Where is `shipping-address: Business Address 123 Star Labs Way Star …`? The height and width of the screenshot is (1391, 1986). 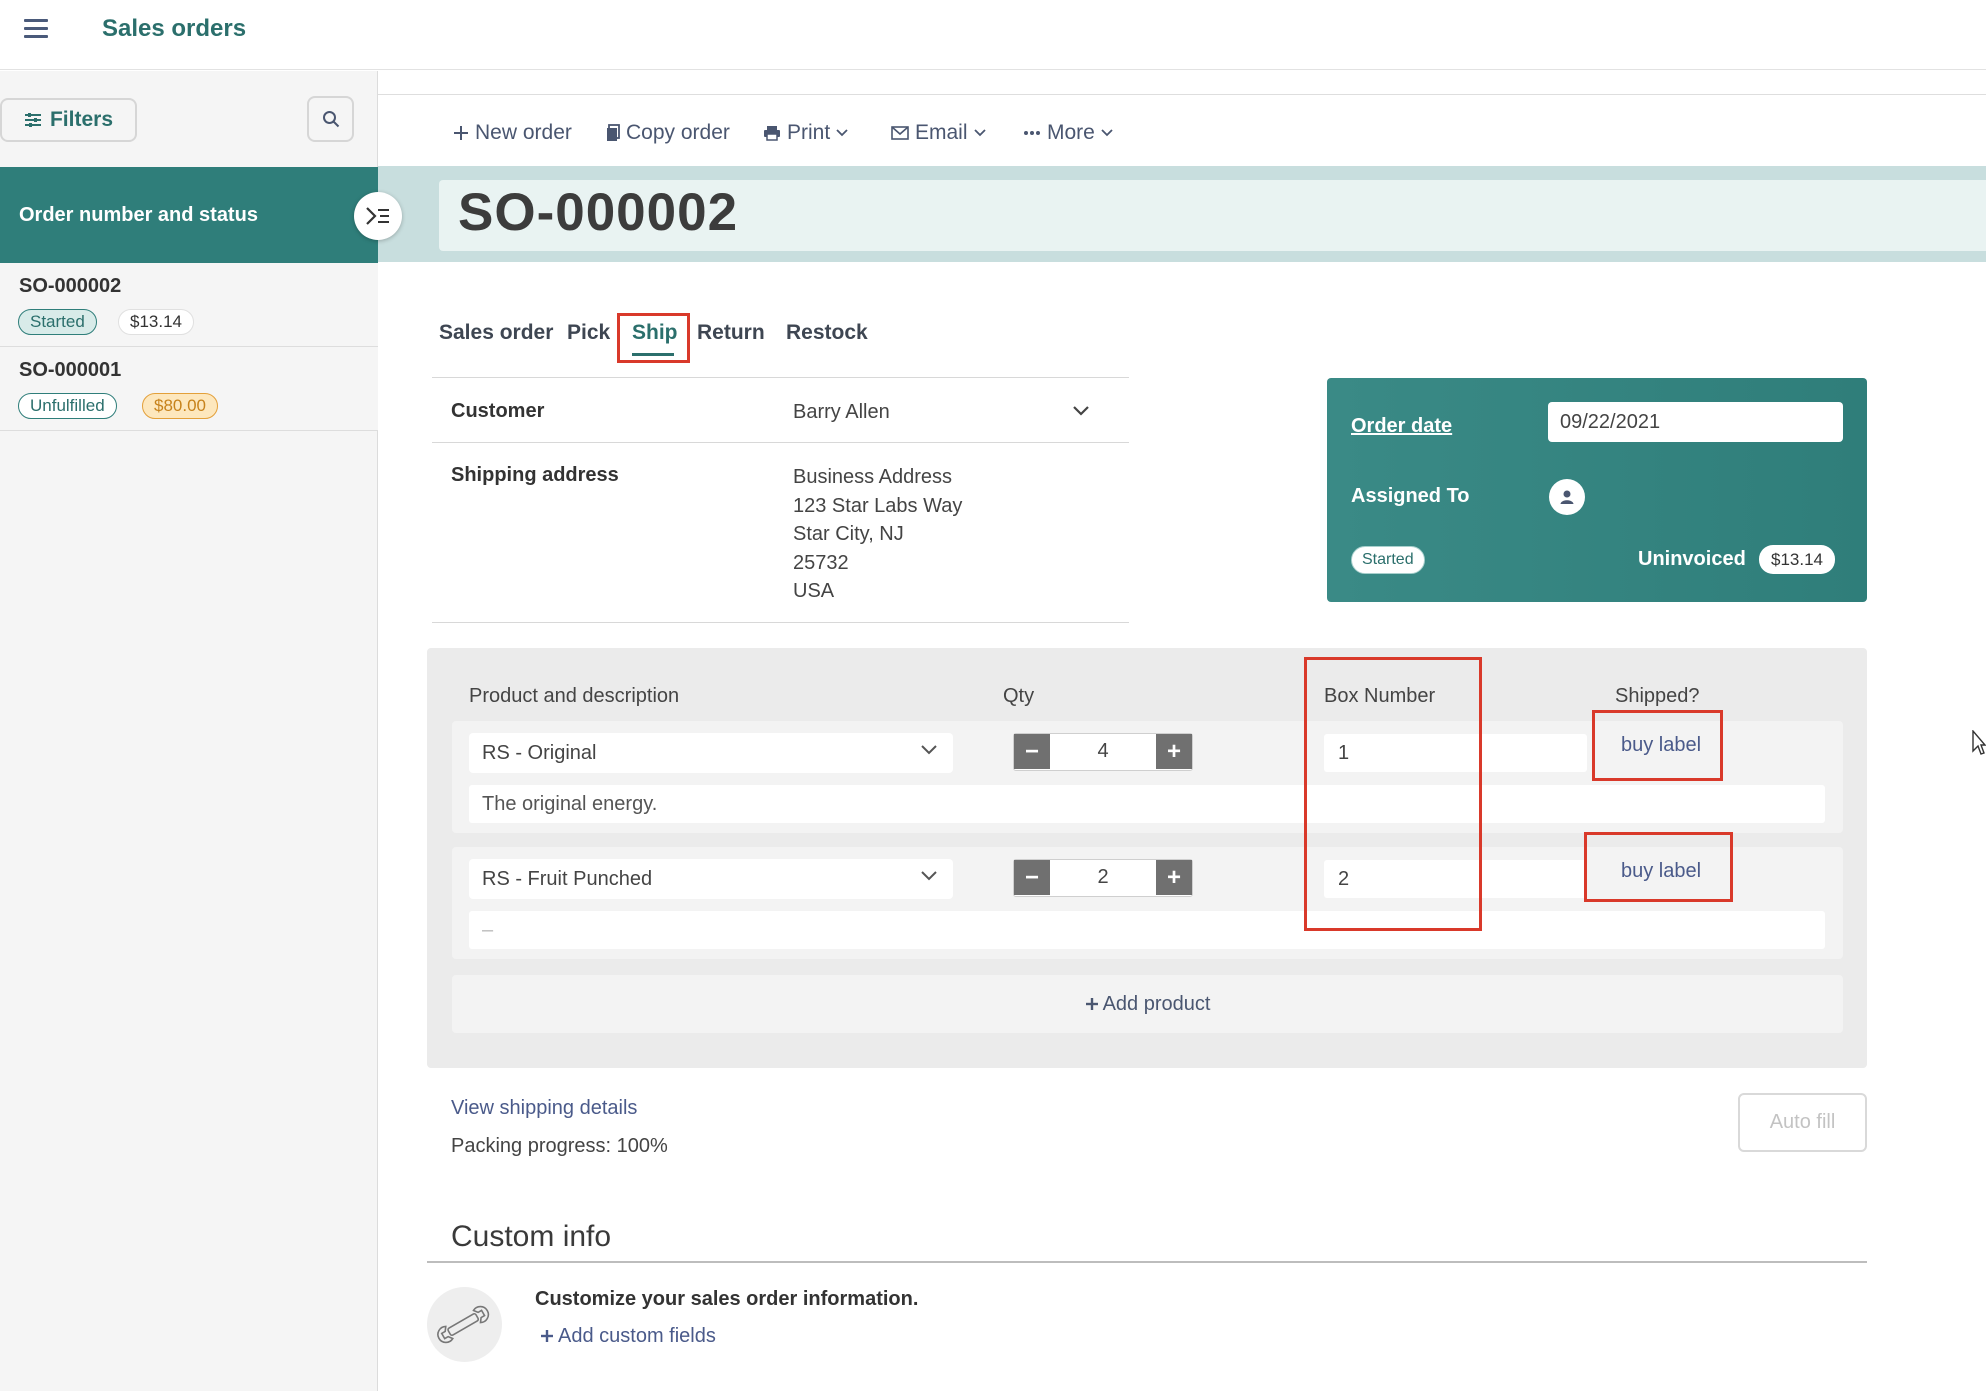
shipping-address: Business Address 123 Star Labs Way Star … is located at coordinates (877, 534).